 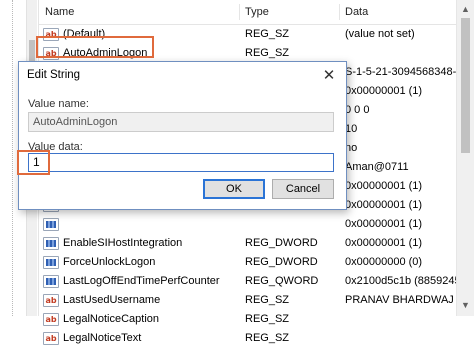 I want to click on column-header-name: Name, so click(x=139, y=12).